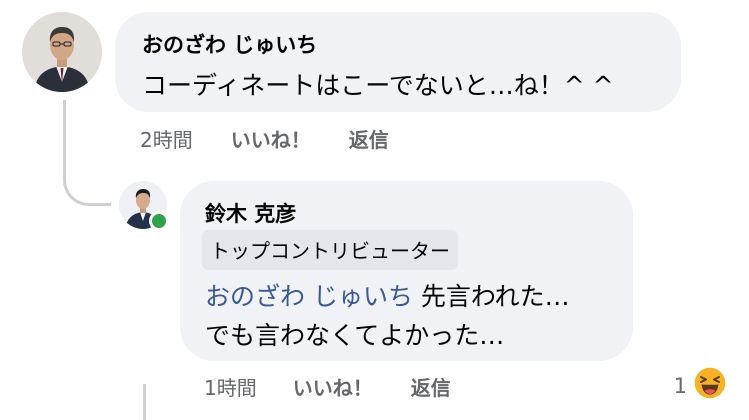 This screenshot has width=749, height=420. What do you see at coordinates (229, 44) in the screenshot?
I see `comment-author: おのざわ じゅいち` at bounding box center [229, 44].